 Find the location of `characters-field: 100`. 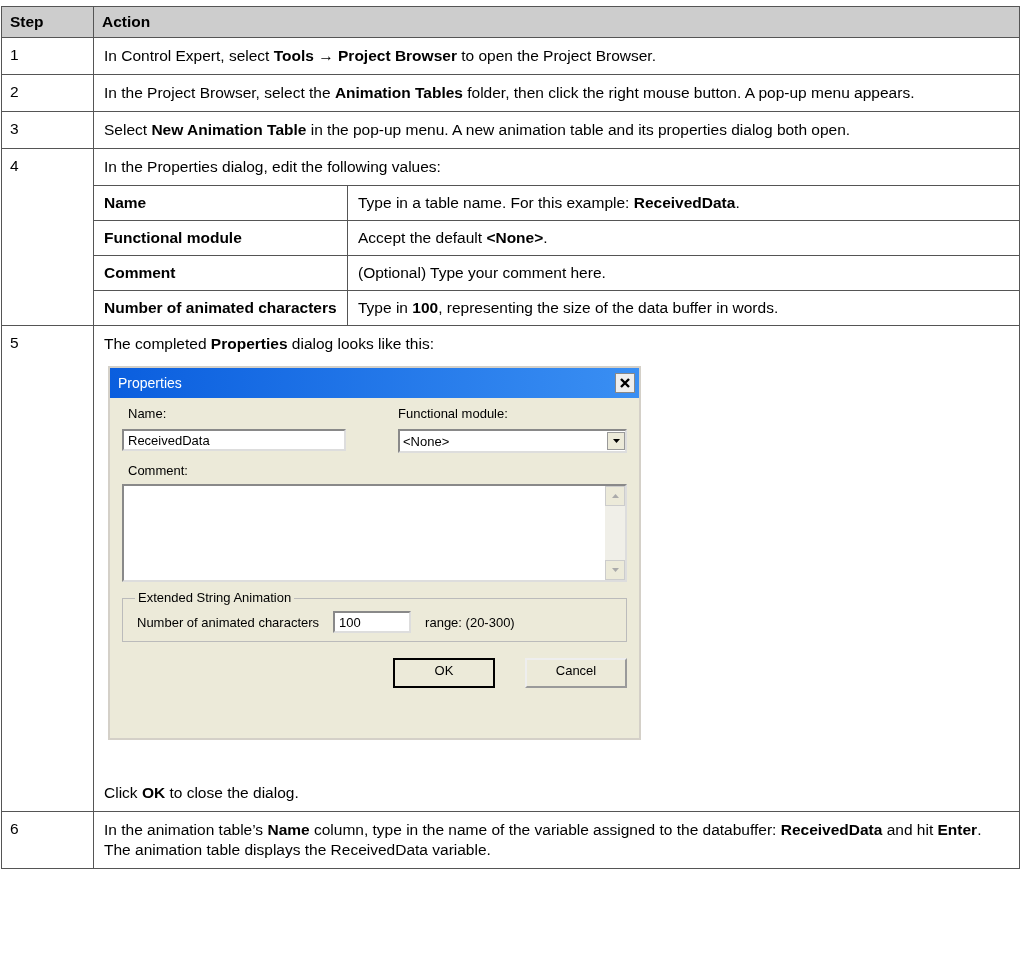

characters-field: 100 is located at coordinates (372, 622).